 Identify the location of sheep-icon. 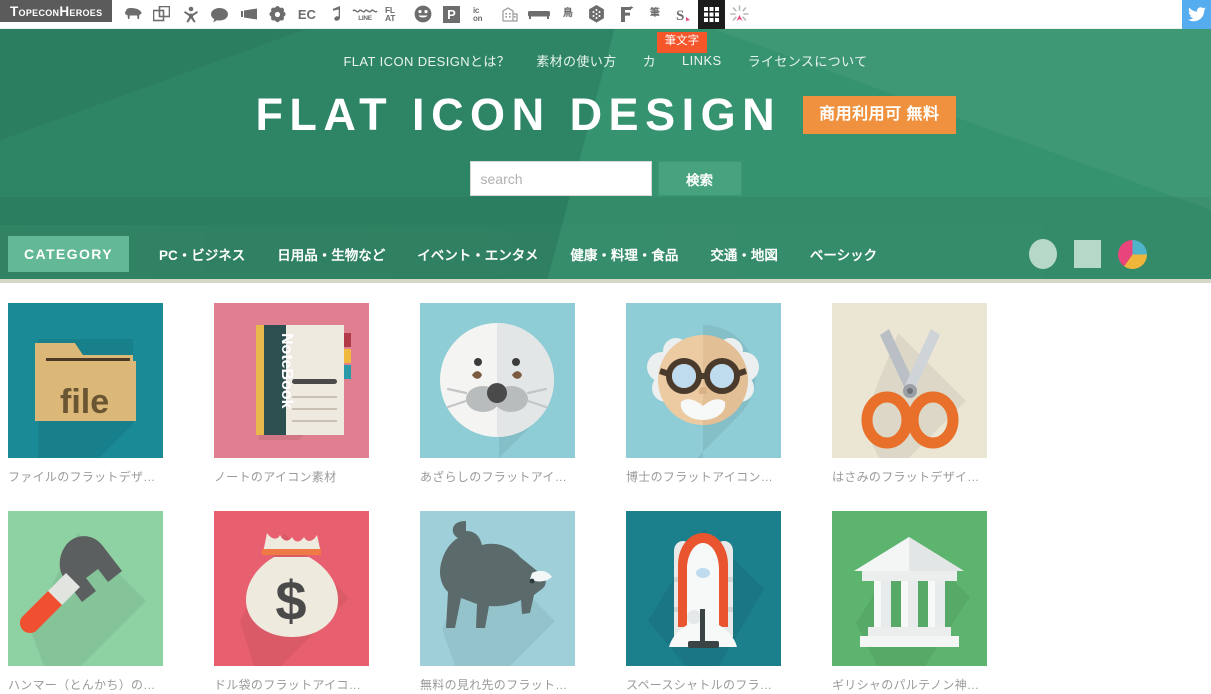
(132, 14).